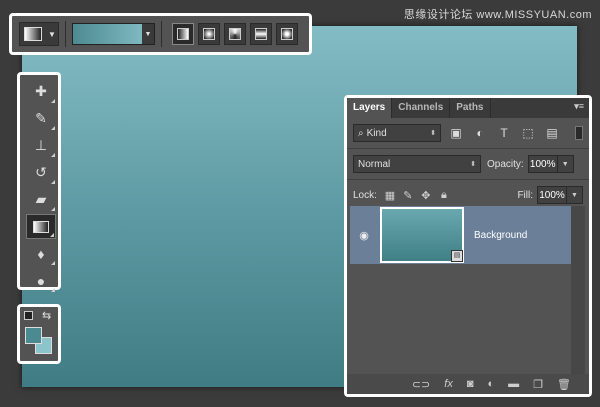 This screenshot has height=407, width=600. I want to click on linear-gradient-icon, so click(183, 34).